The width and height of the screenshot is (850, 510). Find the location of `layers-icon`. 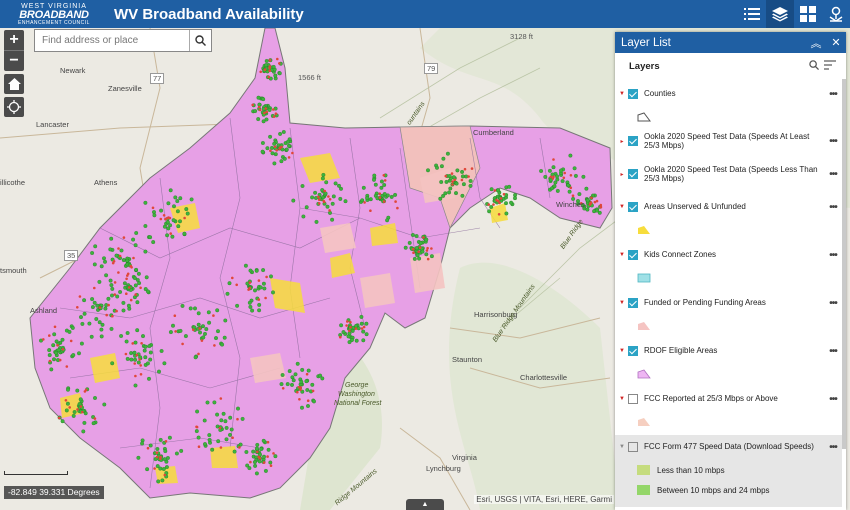

layers-icon is located at coordinates (780, 14).